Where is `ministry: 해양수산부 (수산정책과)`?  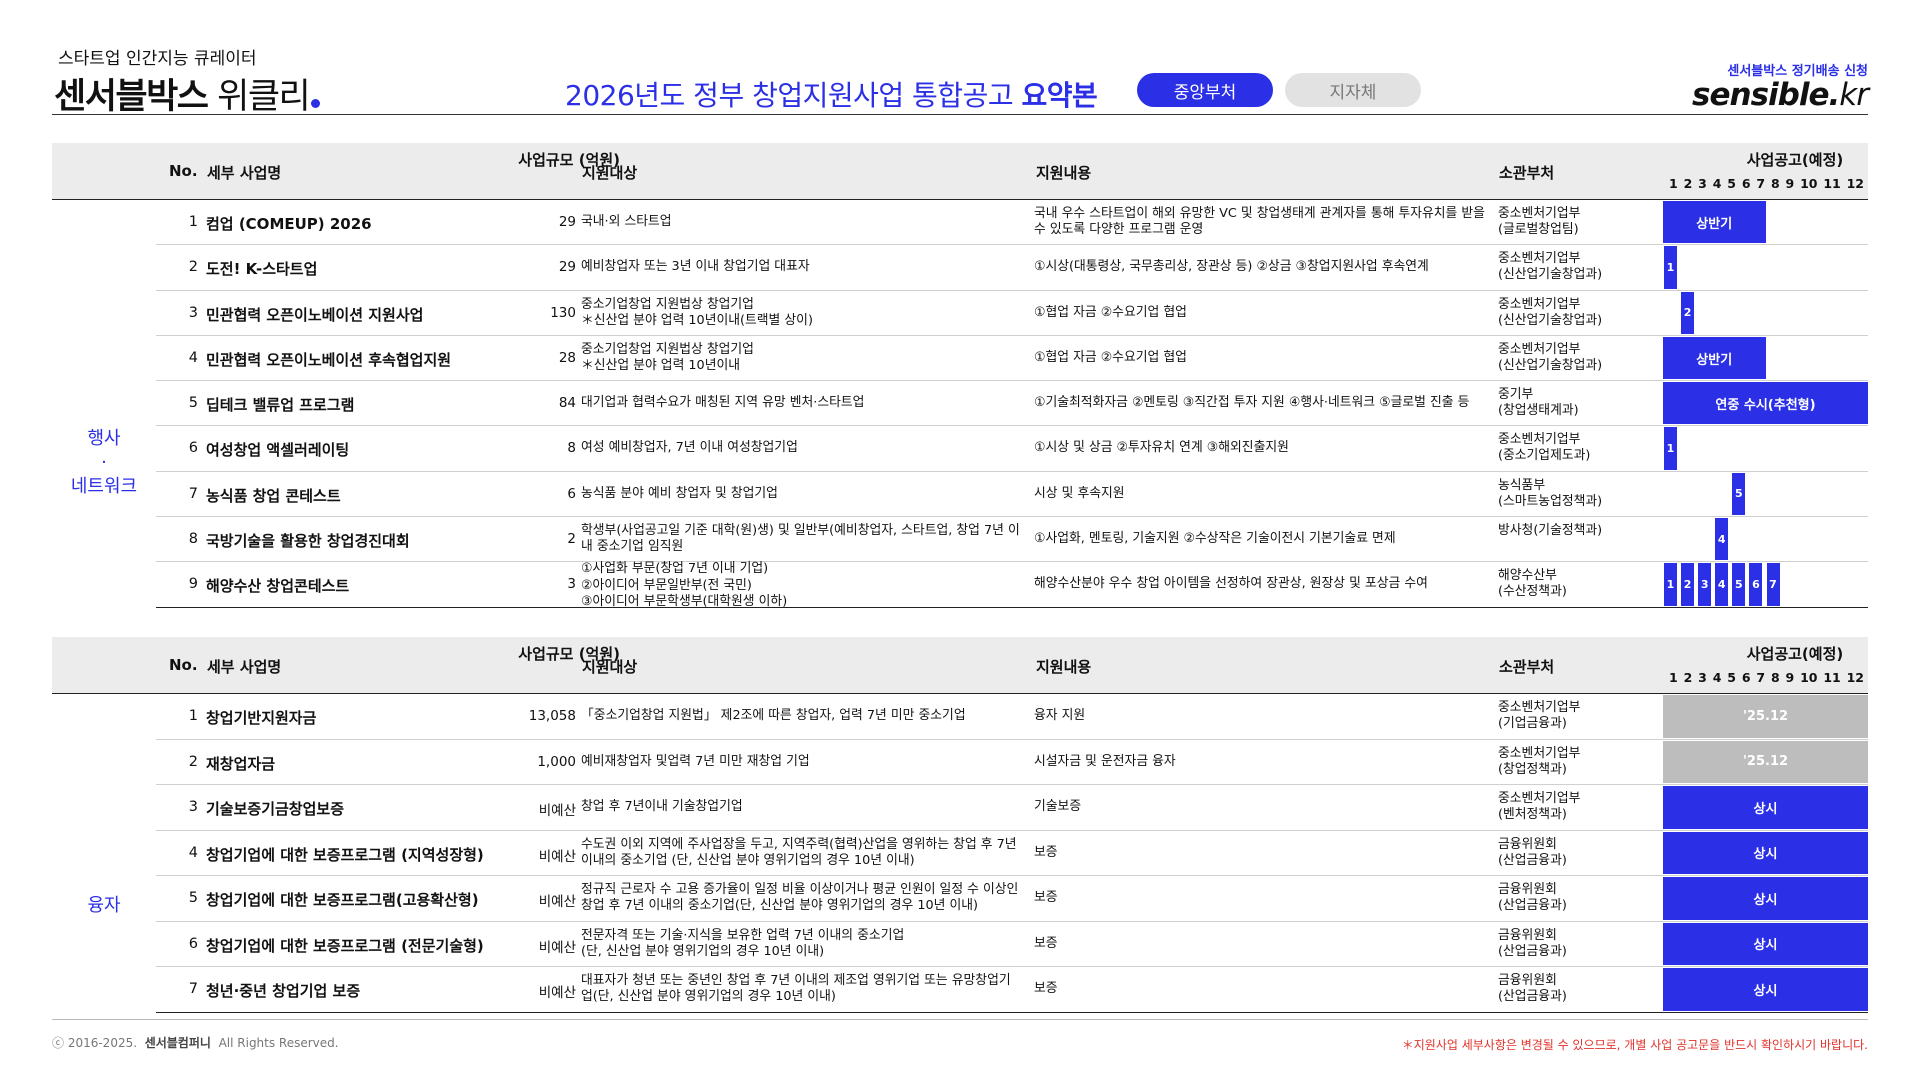 ministry: 해양수산부 (수산정책과) is located at coordinates (1532, 584).